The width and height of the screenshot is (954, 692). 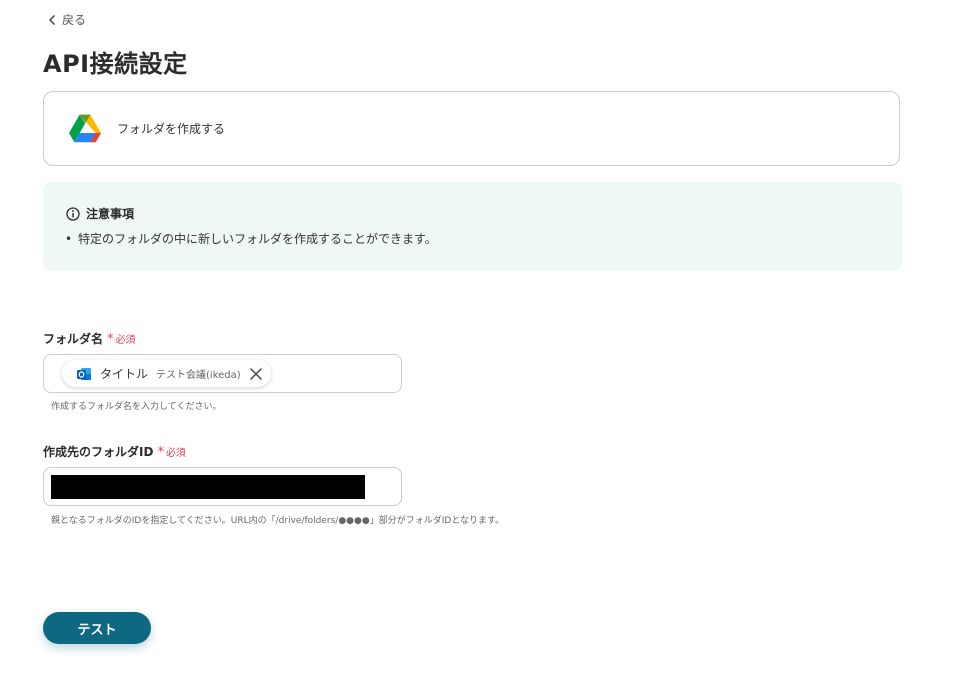 I want to click on parent-folder-id-label: 作成先のフォルダID * 必須, so click(x=114, y=451).